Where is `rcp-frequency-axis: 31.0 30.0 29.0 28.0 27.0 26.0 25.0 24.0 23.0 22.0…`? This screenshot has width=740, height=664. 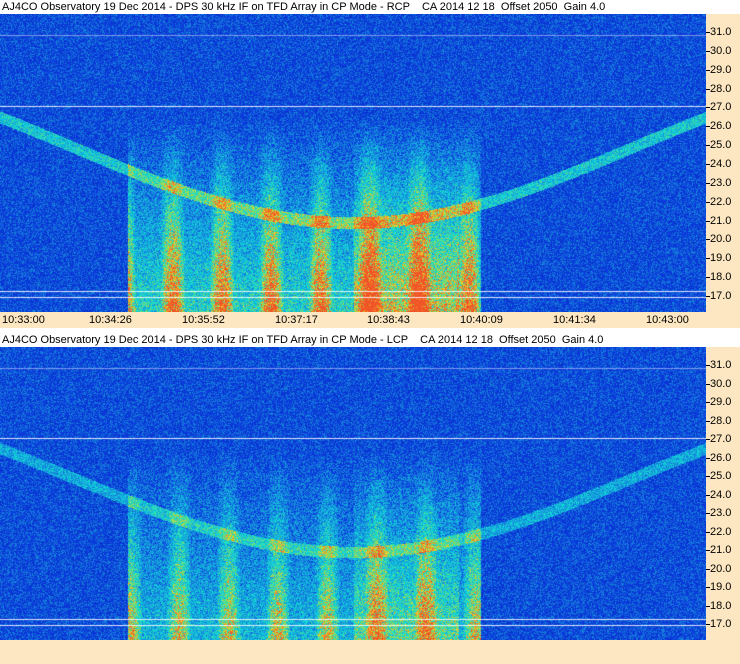
rcp-frequency-axis: 31.0 30.0 29.0 28.0 27.0 26.0 25.0 24.0 23.0 22.0… is located at coordinates (723, 163).